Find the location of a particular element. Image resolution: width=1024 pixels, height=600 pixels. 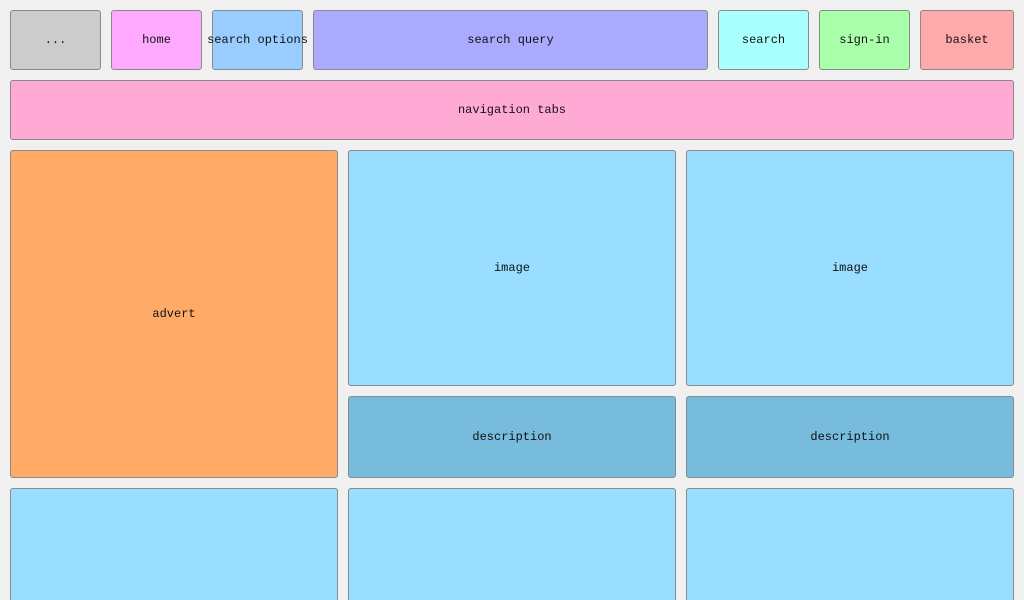

home-button: home is located at coordinates (156, 40).